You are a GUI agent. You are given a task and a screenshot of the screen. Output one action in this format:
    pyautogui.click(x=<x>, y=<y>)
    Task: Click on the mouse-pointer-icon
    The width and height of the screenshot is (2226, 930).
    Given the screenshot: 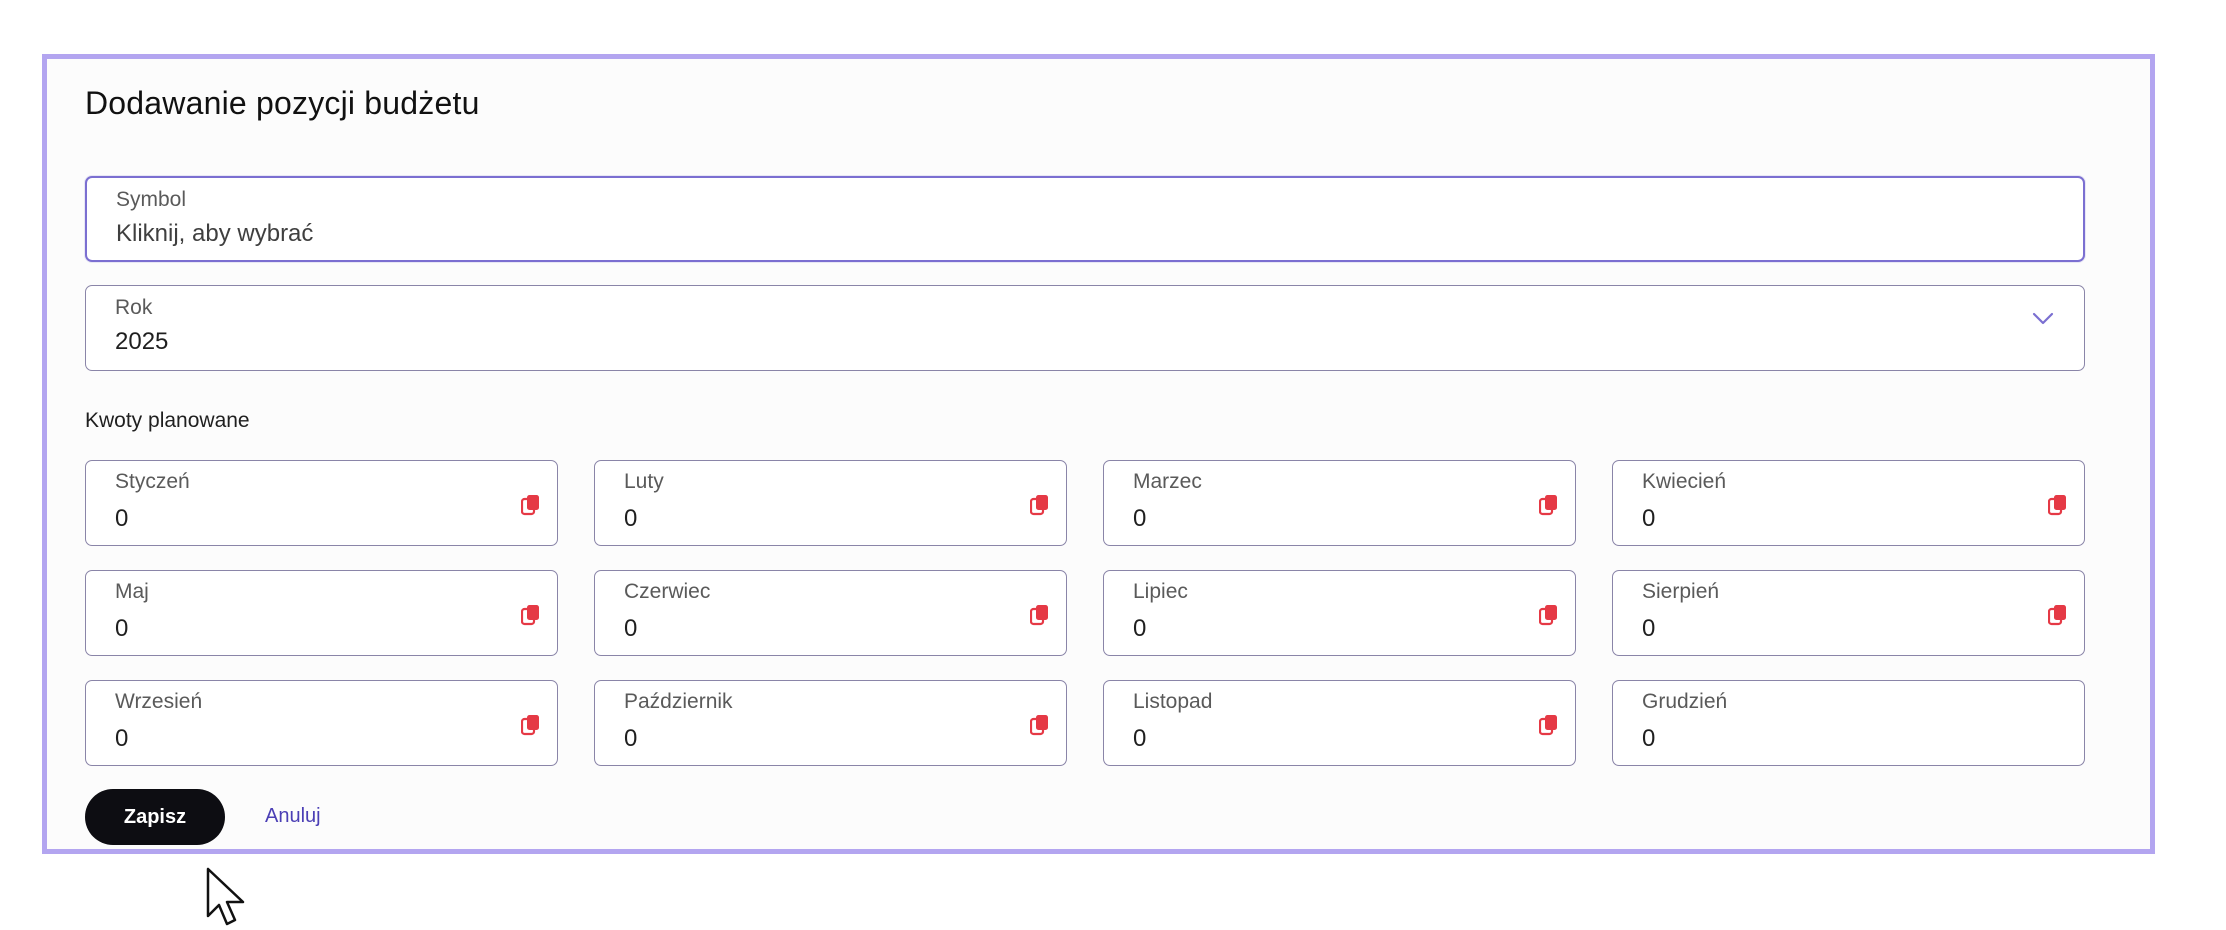 What is the action you would take?
    pyautogui.click(x=225, y=896)
    